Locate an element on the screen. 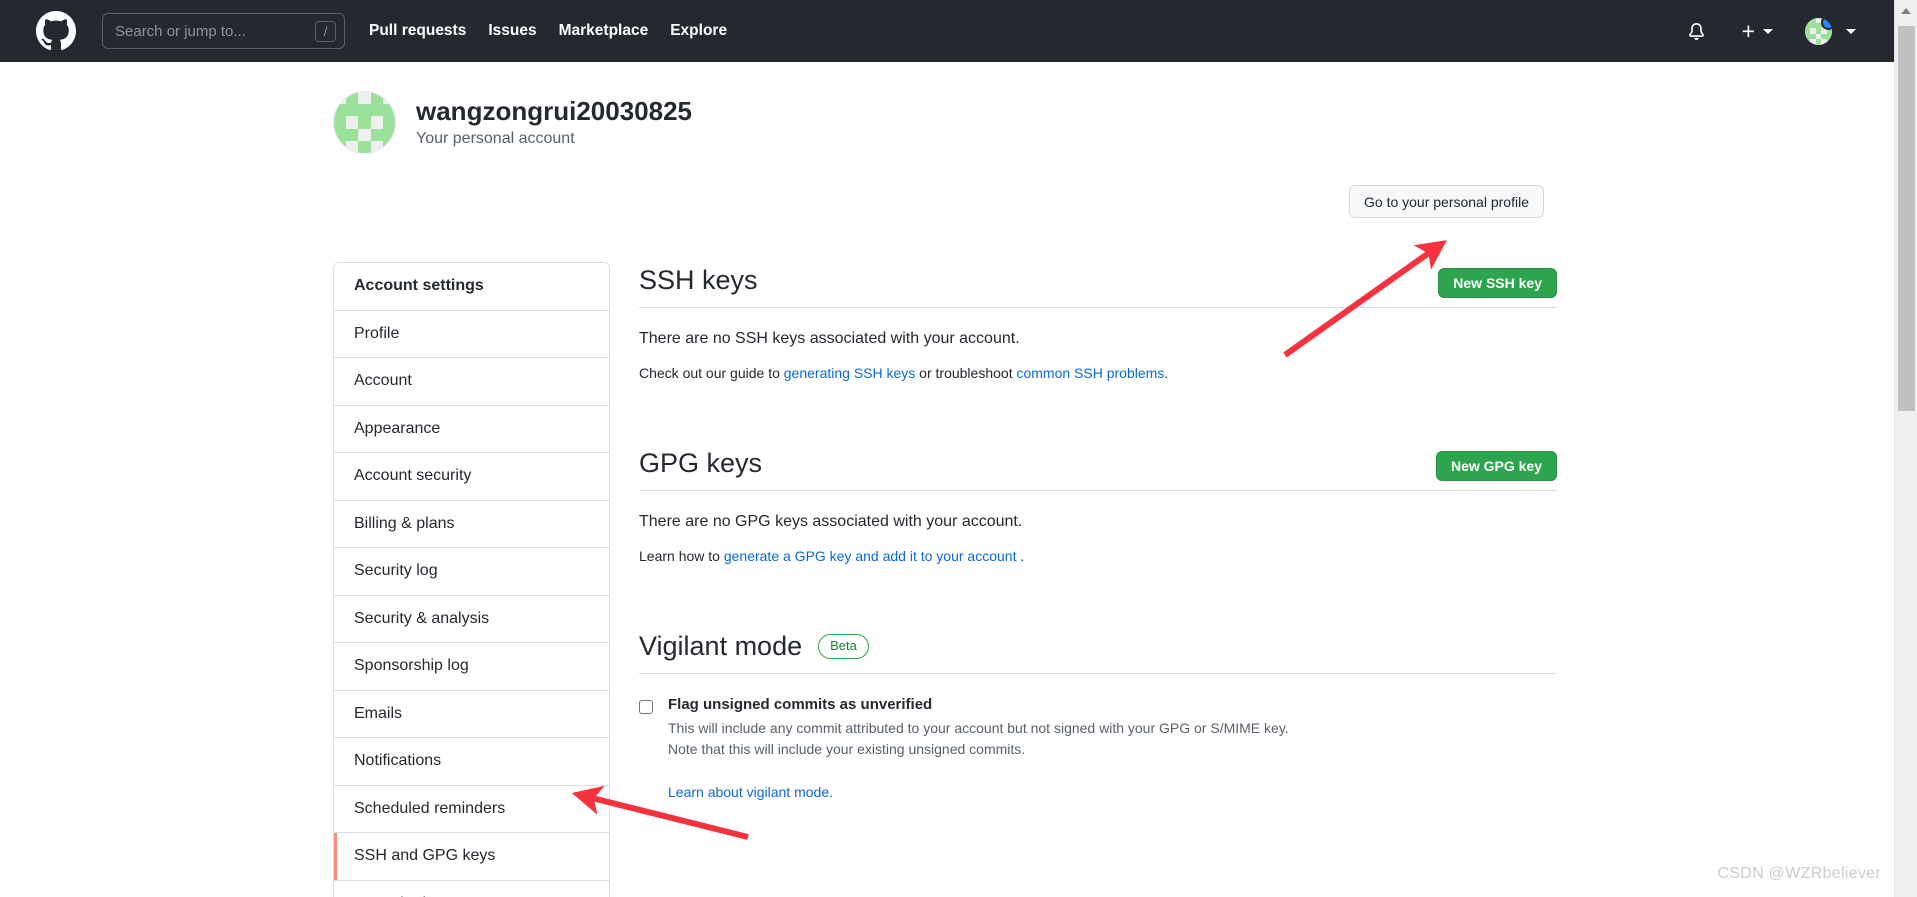  watermark-text: CSDN @WZRbeliever is located at coordinates (1799, 873).